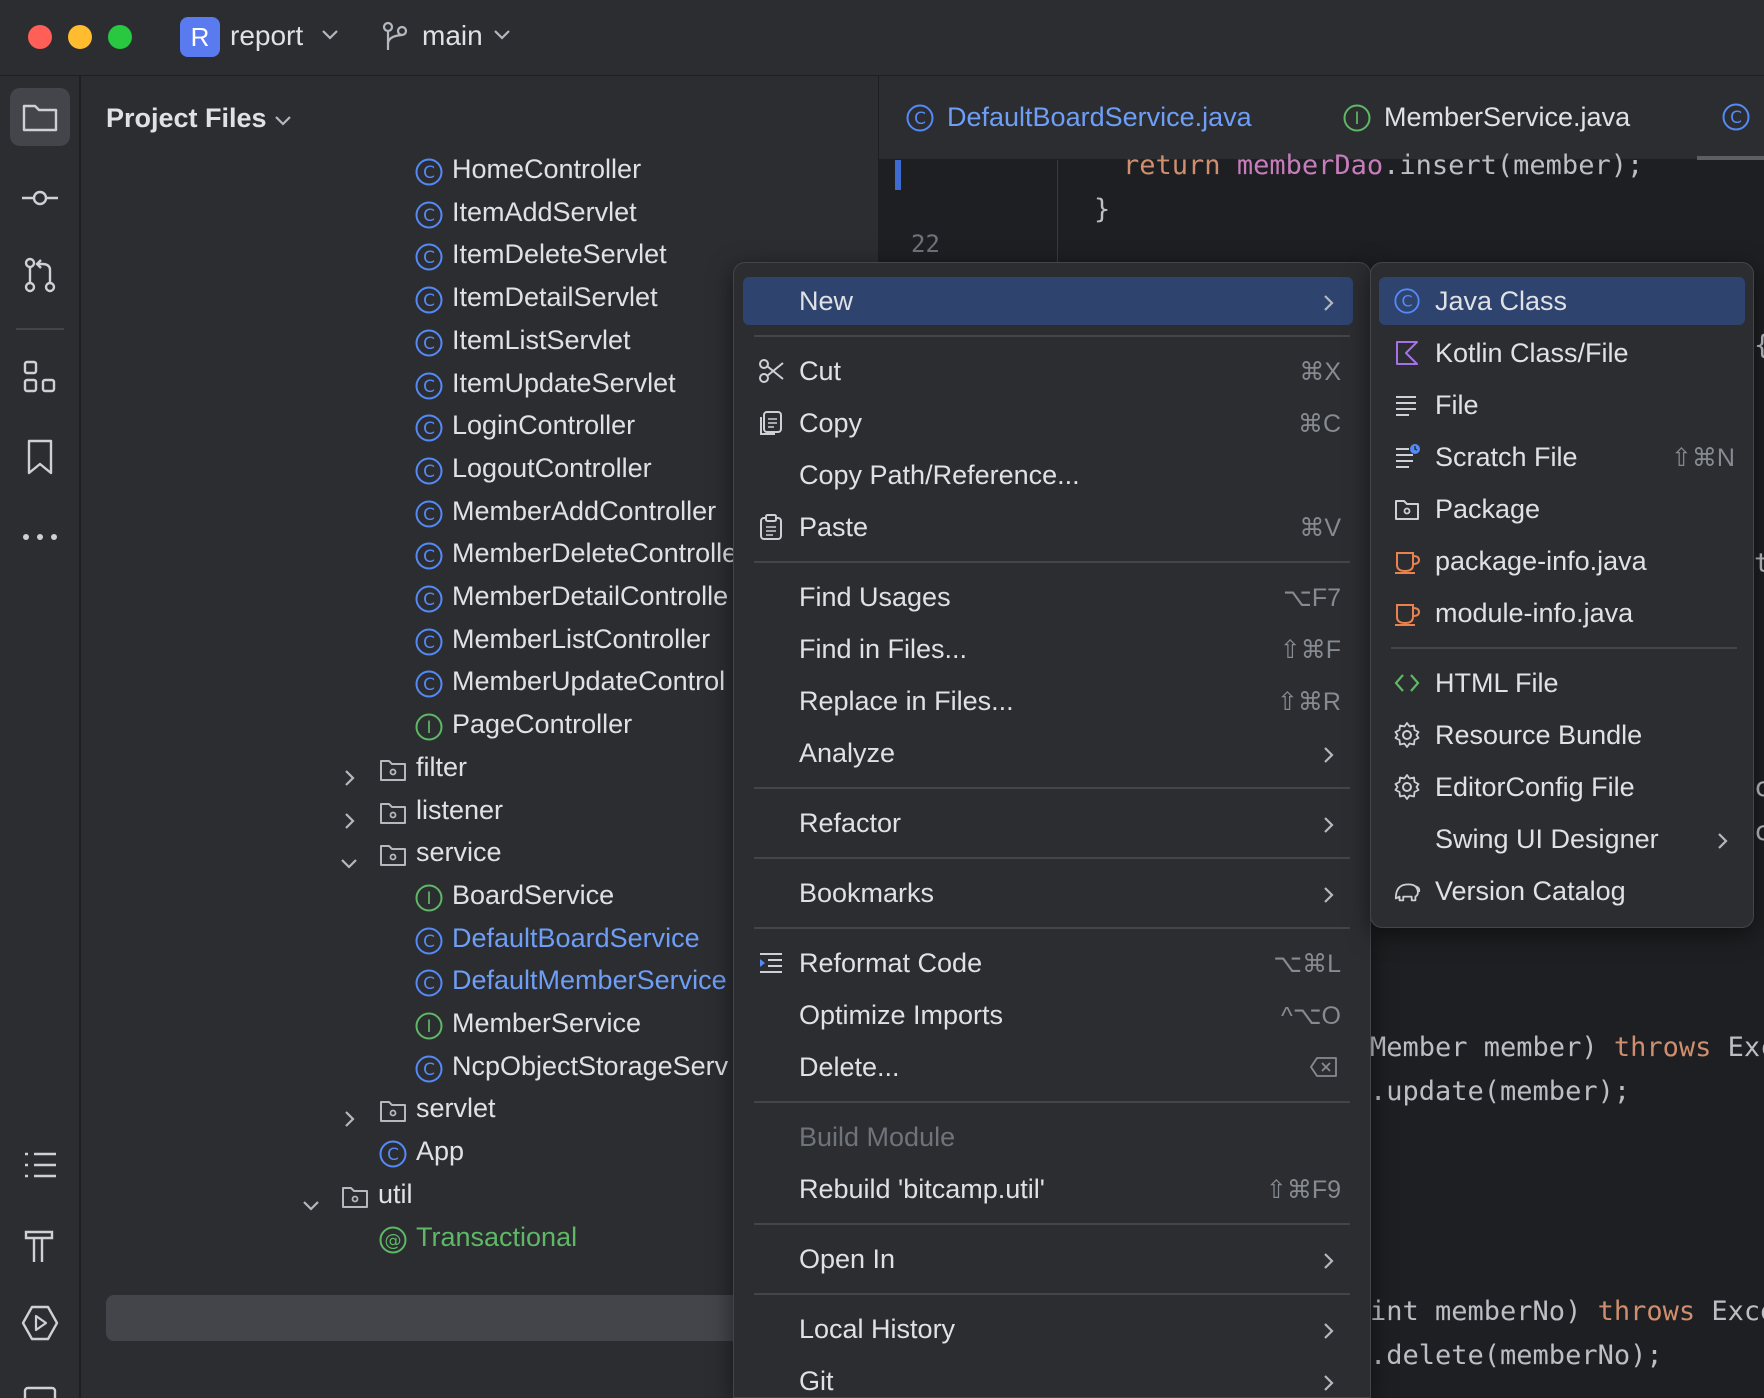 The width and height of the screenshot is (1764, 1398). I want to click on tree-item-defaultboardservice: C DefaultBoardService, so click(557, 938).